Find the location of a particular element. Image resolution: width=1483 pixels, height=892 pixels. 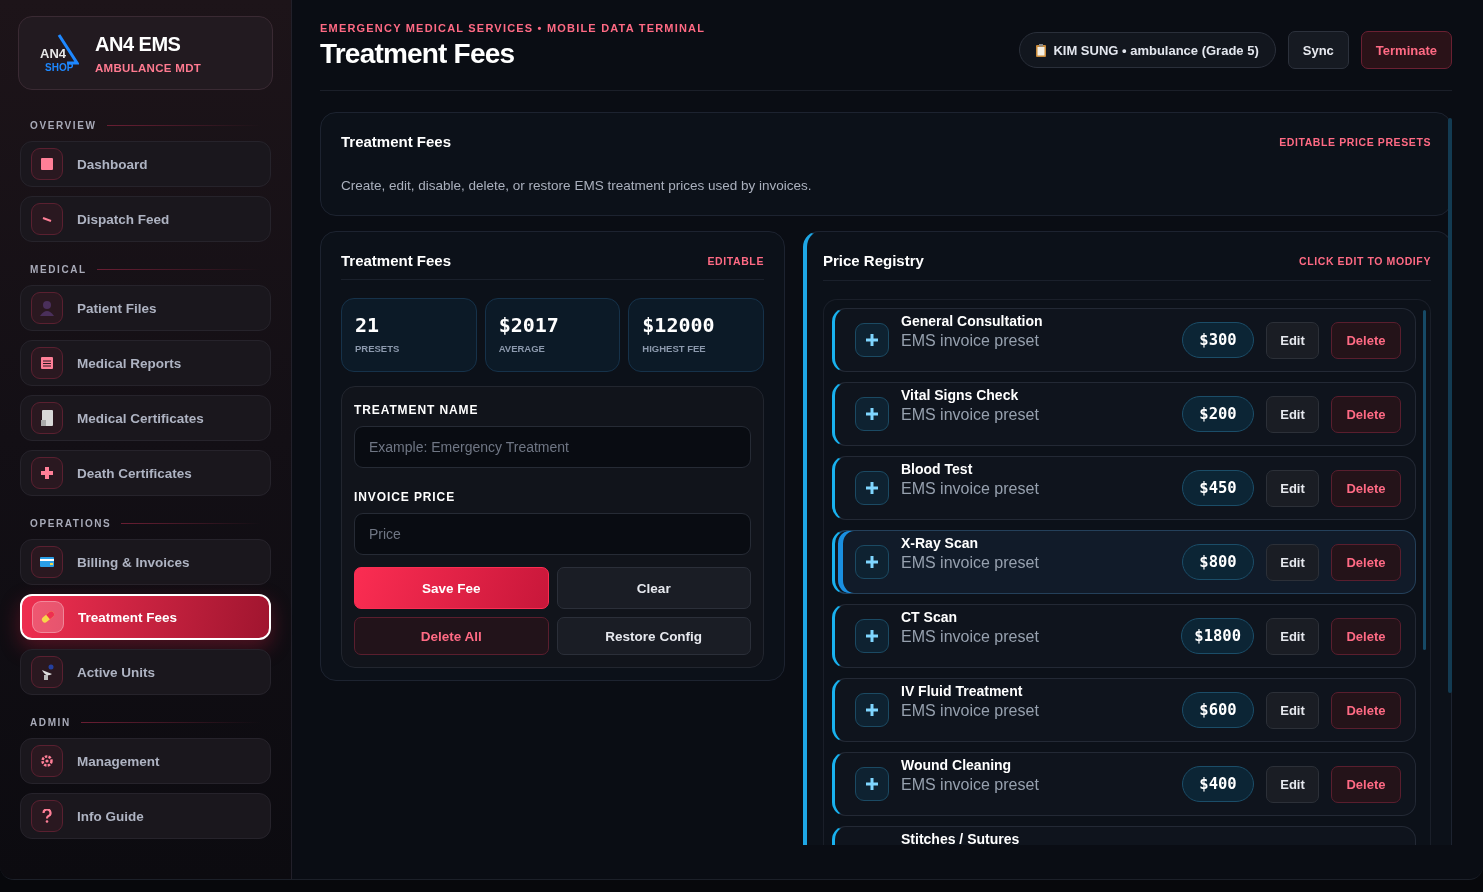

fee-row: CT Scan EMS invoice preset $1800 Edit Delete is located at coordinates (1124, 636).